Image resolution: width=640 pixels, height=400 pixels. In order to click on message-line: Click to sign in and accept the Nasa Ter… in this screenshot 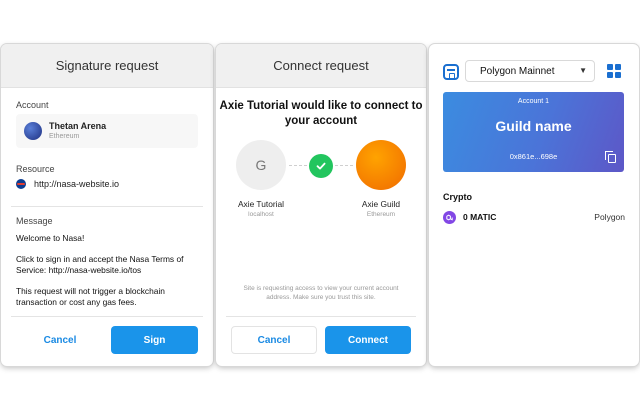, I will do `click(100, 264)`.